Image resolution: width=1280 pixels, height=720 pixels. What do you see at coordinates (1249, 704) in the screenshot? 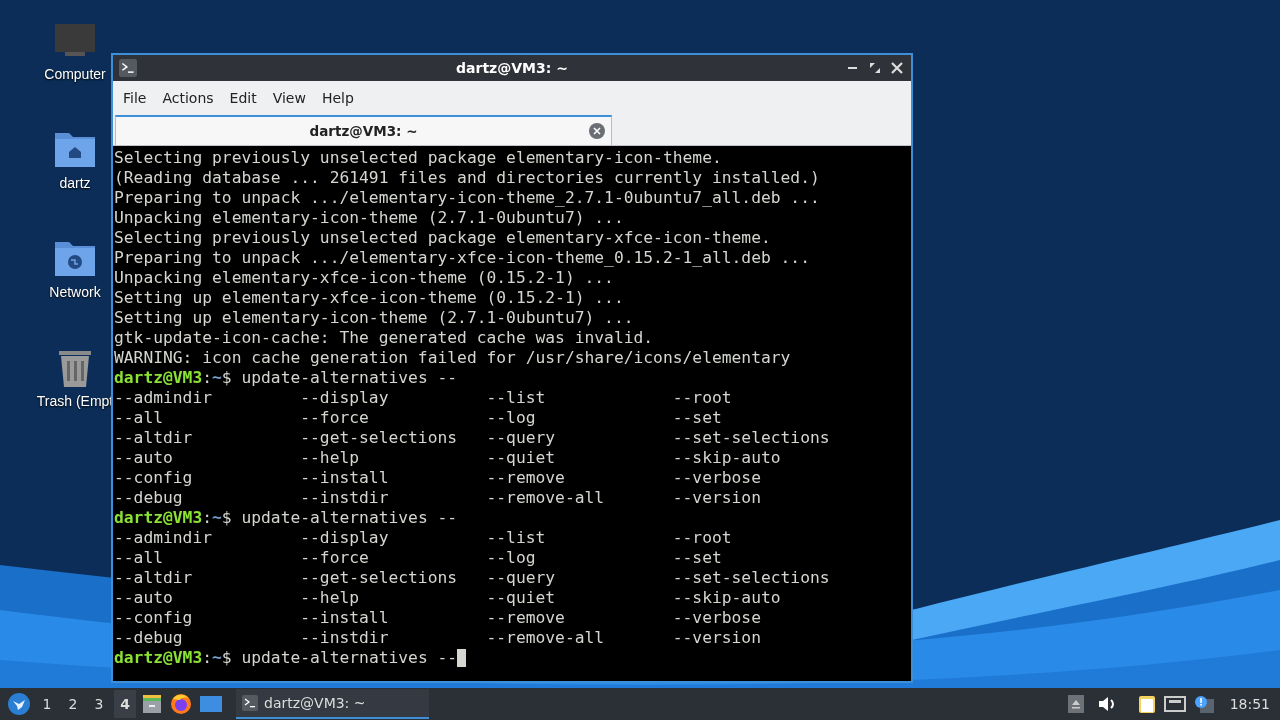
I see `clock: 18:51` at bounding box center [1249, 704].